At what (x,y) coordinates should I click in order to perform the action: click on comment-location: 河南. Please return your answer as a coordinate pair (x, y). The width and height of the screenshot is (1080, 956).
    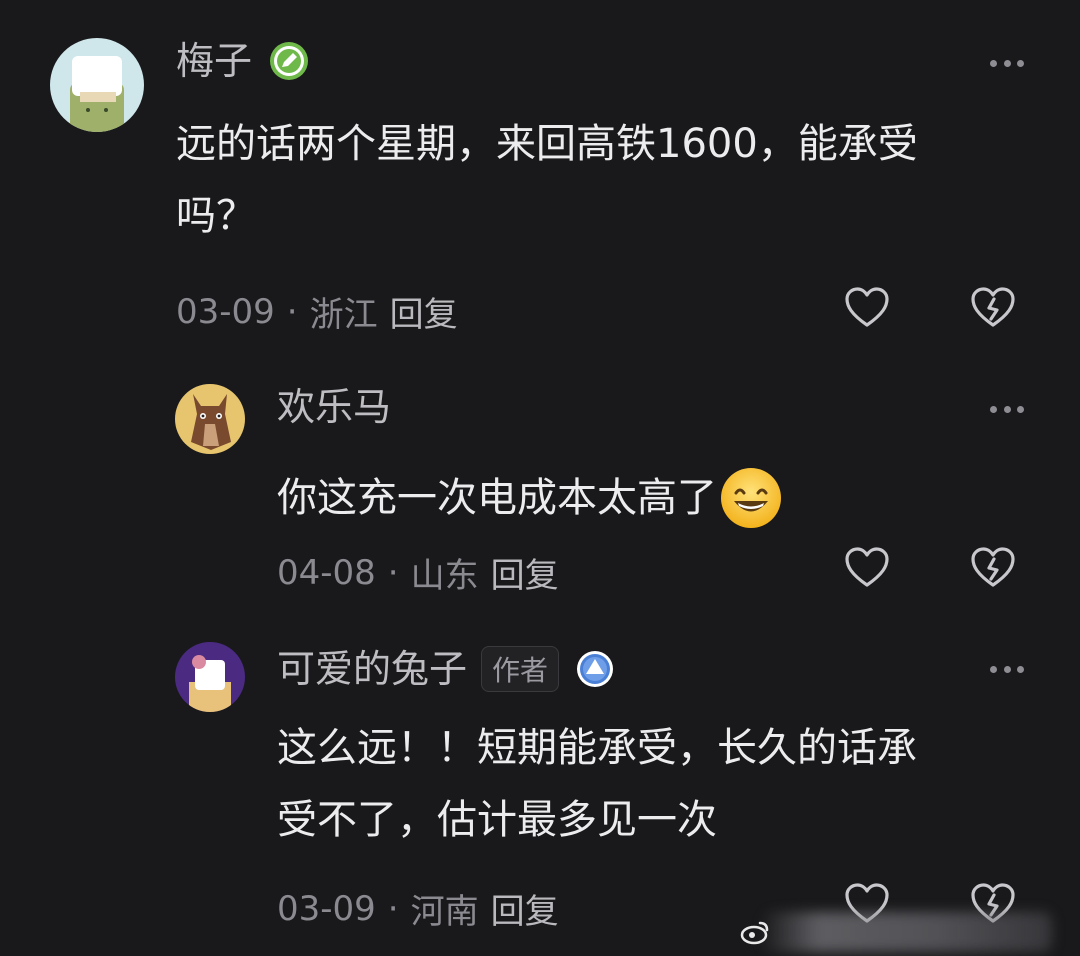
    Looking at the image, I should click on (444, 912).